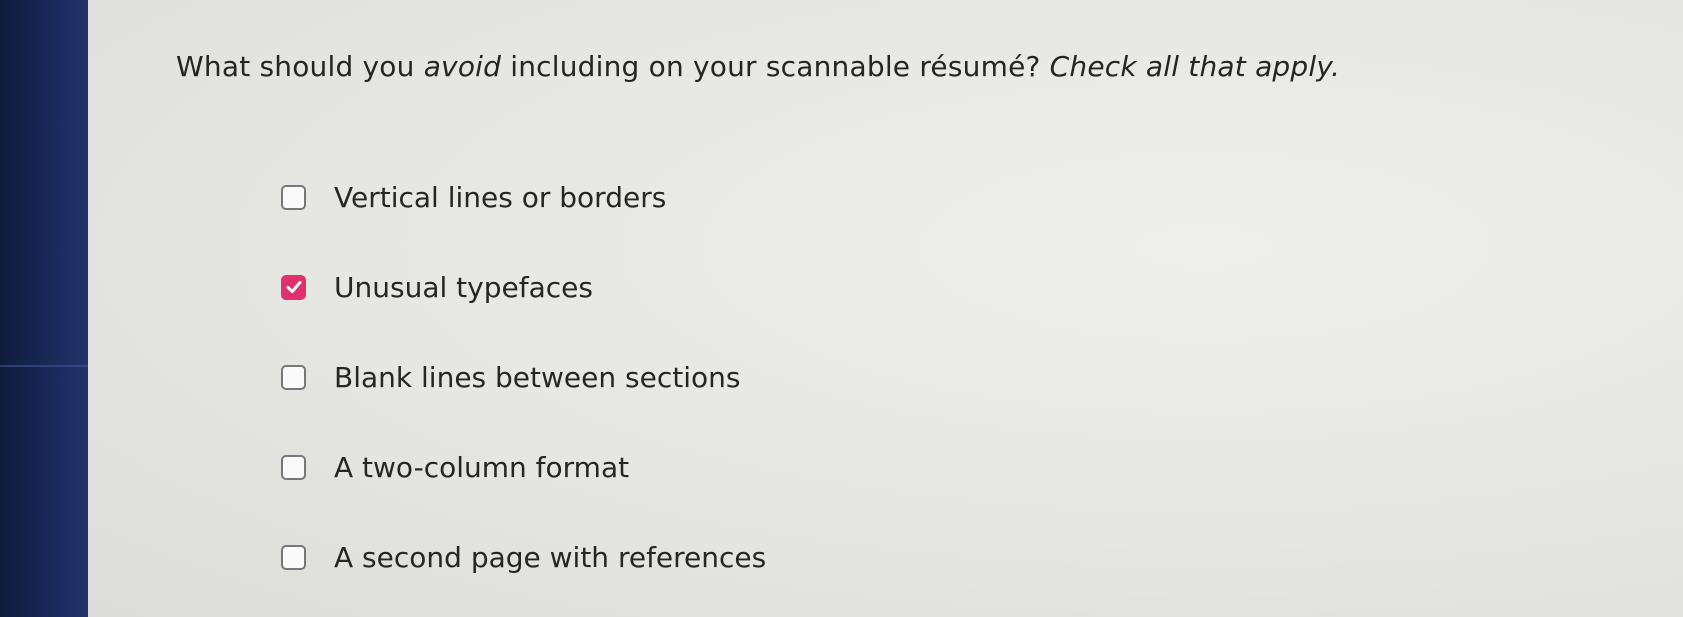 The height and width of the screenshot is (617, 1683). Describe the element at coordinates (463, 287) in the screenshot. I see `option-label: Unusual typefaces` at that location.